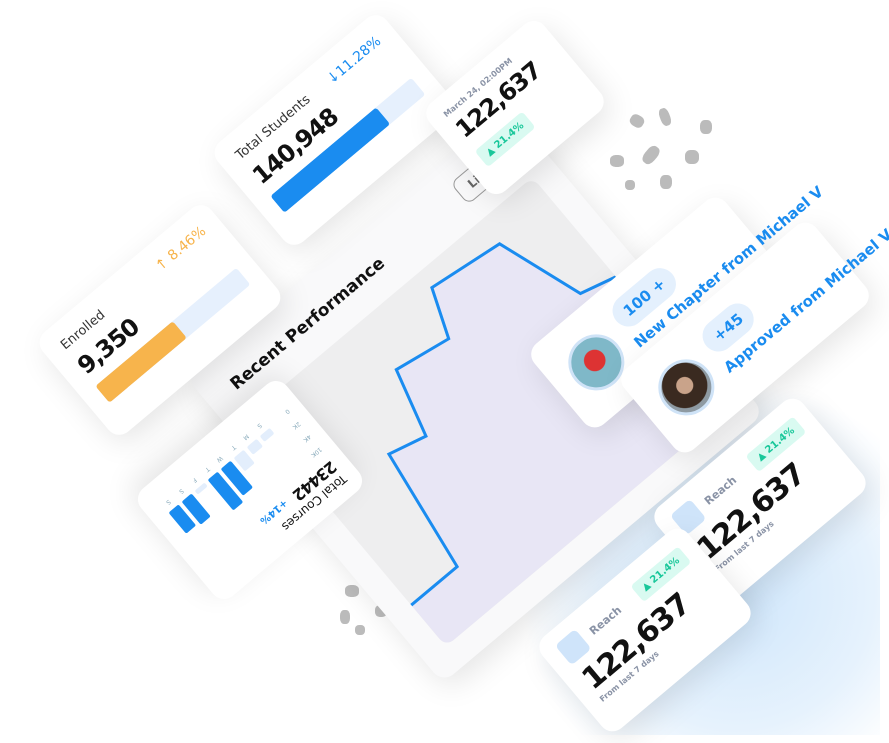 The height and width of the screenshot is (743, 889). Describe the element at coordinates (295, 425) in the screenshot. I see `y-tick-label: 2K` at that location.